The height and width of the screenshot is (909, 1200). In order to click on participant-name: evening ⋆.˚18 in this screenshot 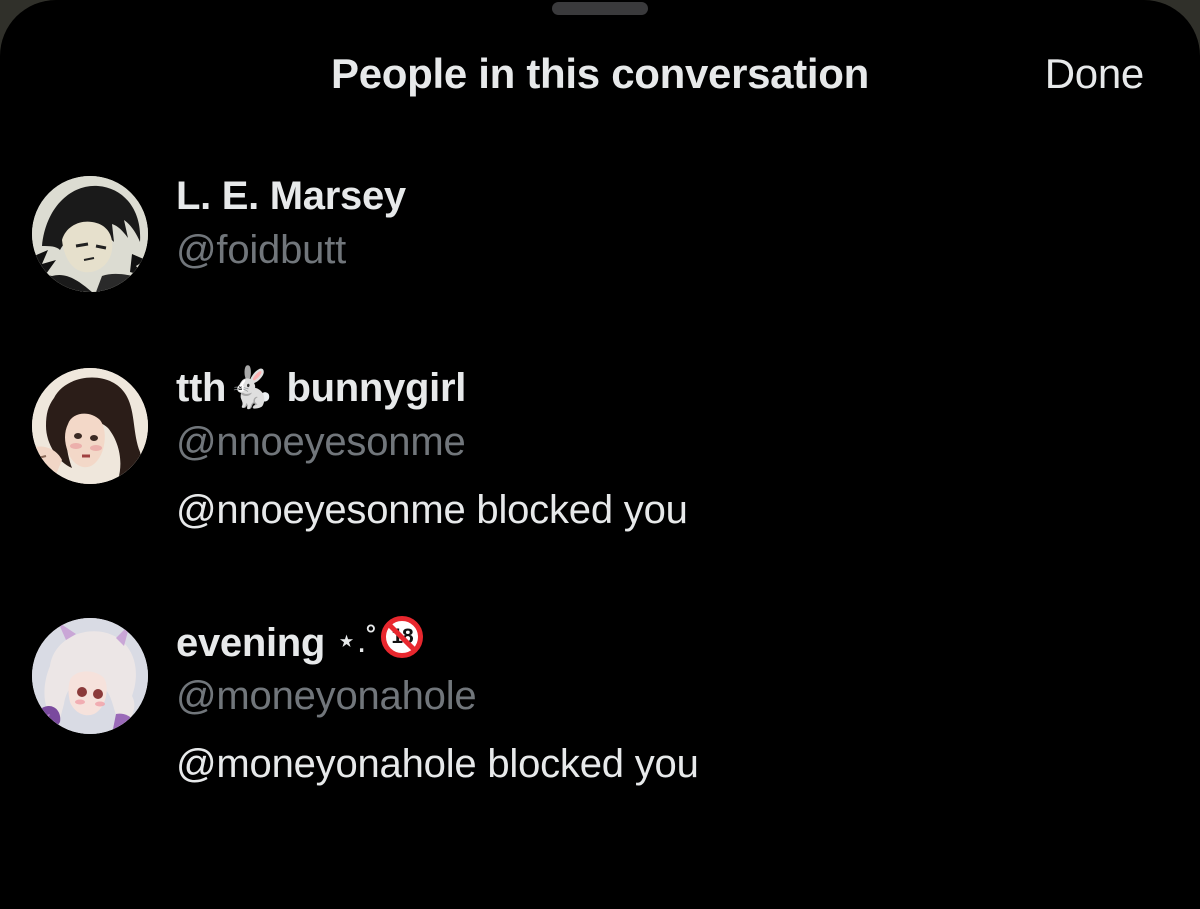, I will do `click(300, 641)`.